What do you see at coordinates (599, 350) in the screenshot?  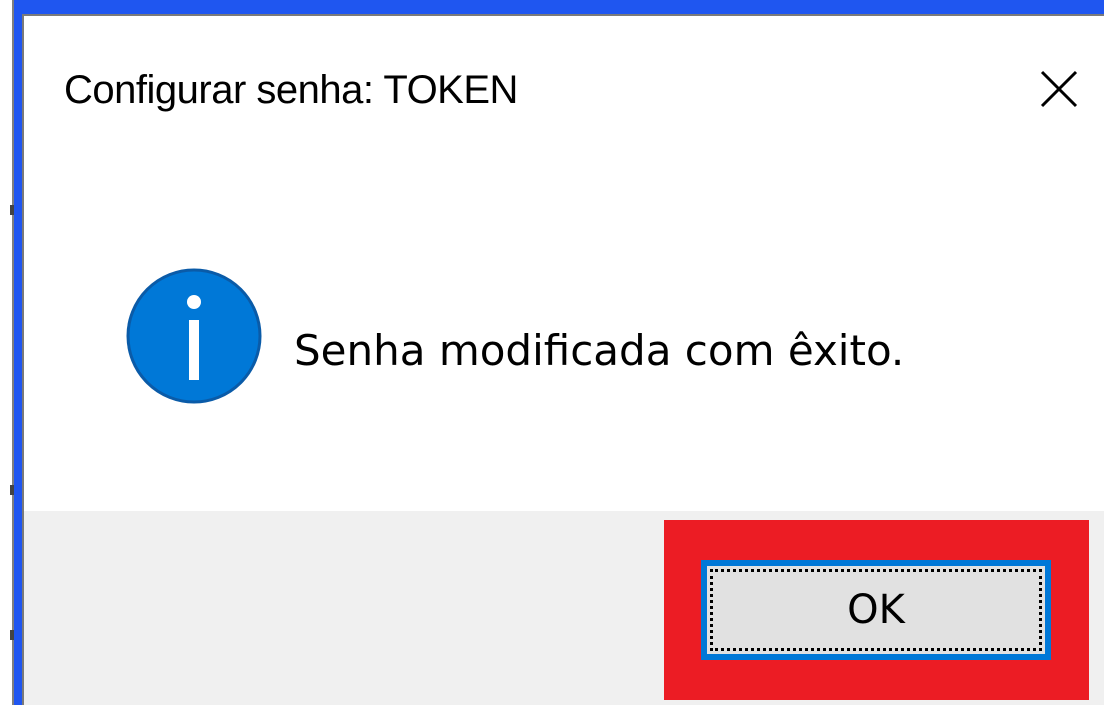 I see `dialog-message: Senha modificada com êxito.` at bounding box center [599, 350].